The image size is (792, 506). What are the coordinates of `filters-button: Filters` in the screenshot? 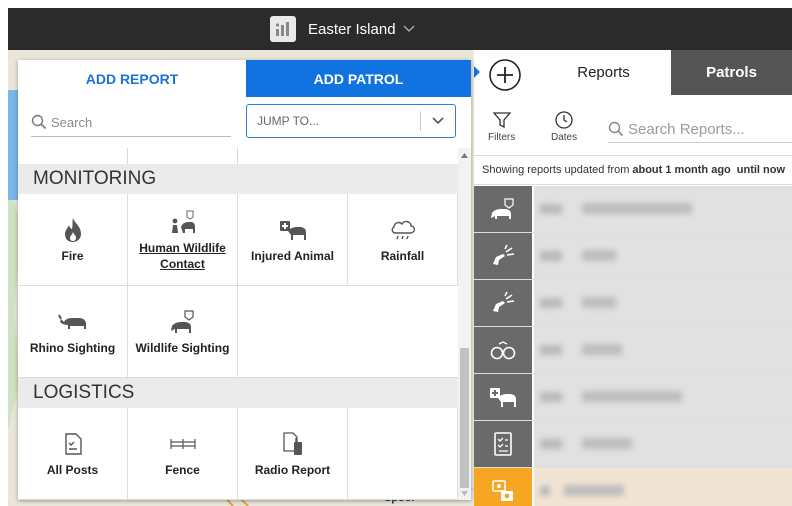 It's located at (501, 126).